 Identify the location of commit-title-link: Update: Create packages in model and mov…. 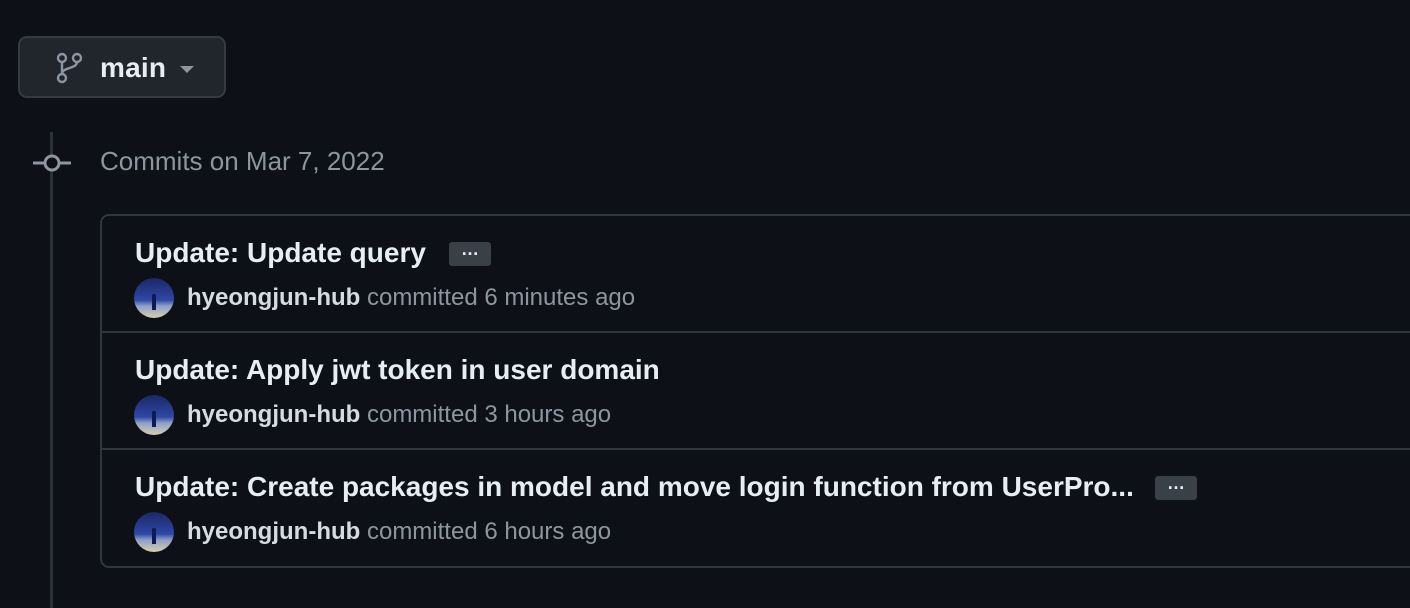
(634, 487).